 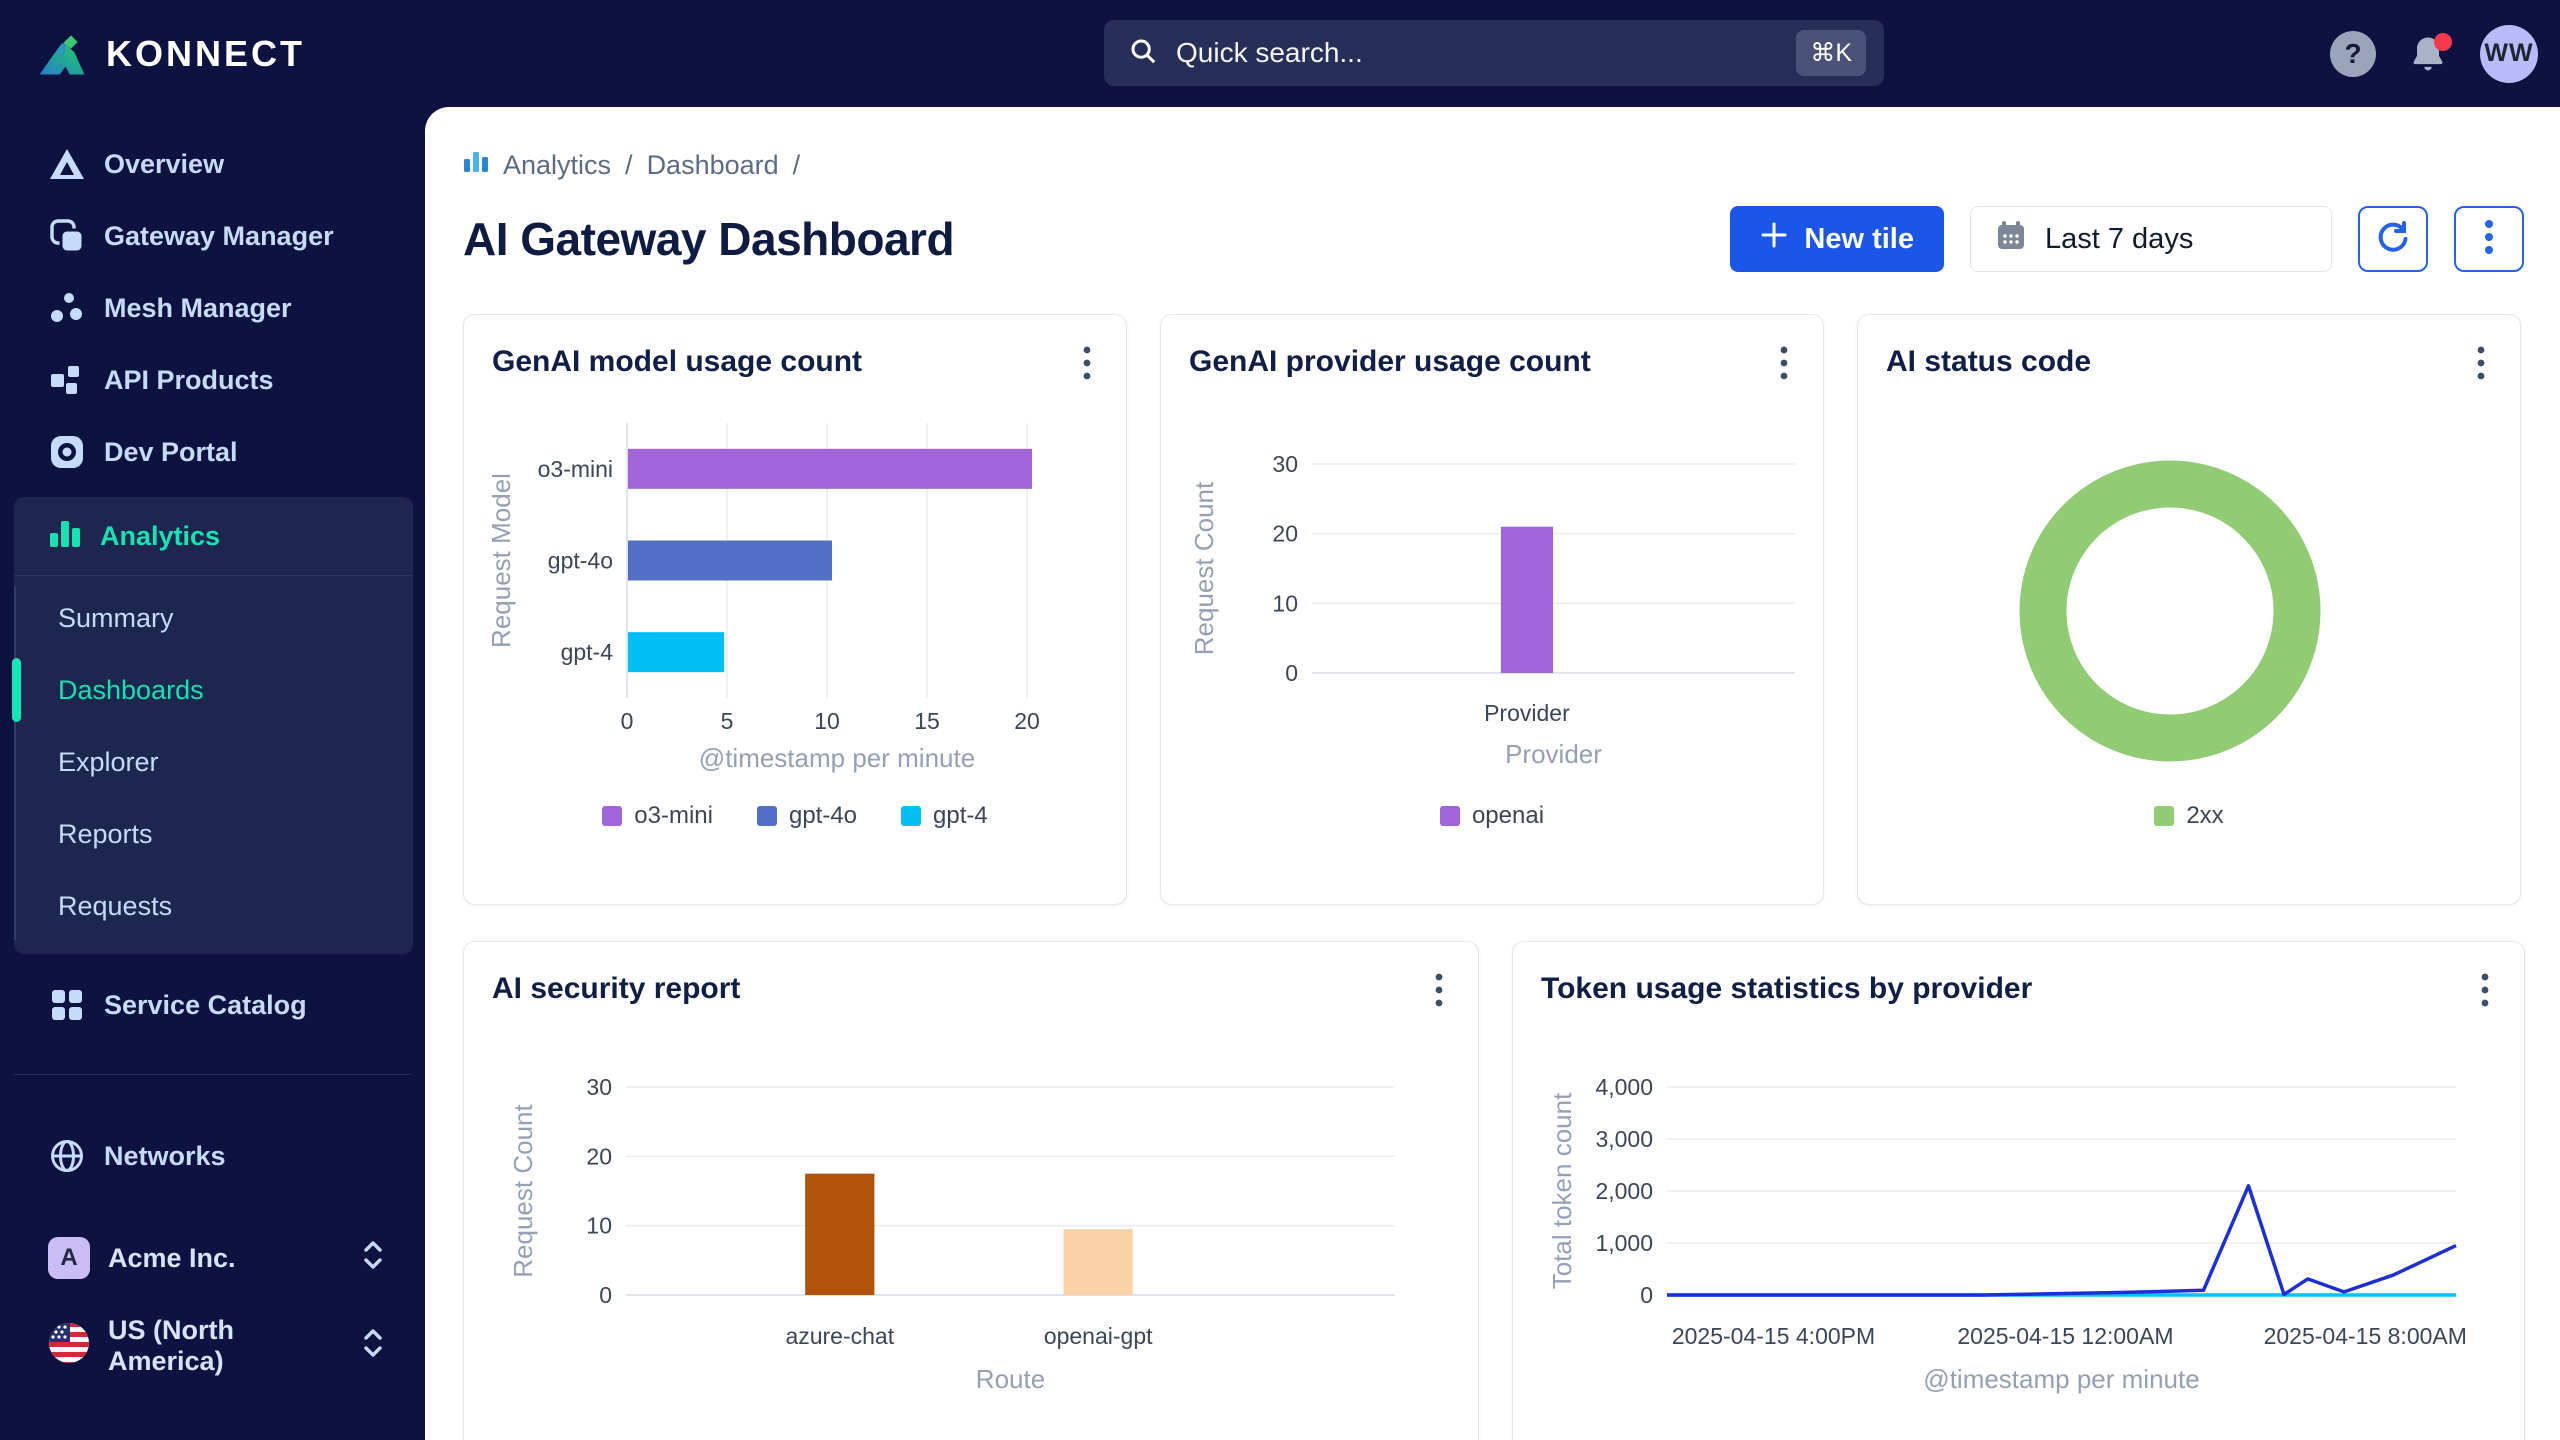 I want to click on sidebar-item-requests: Requests, so click(x=213, y=906).